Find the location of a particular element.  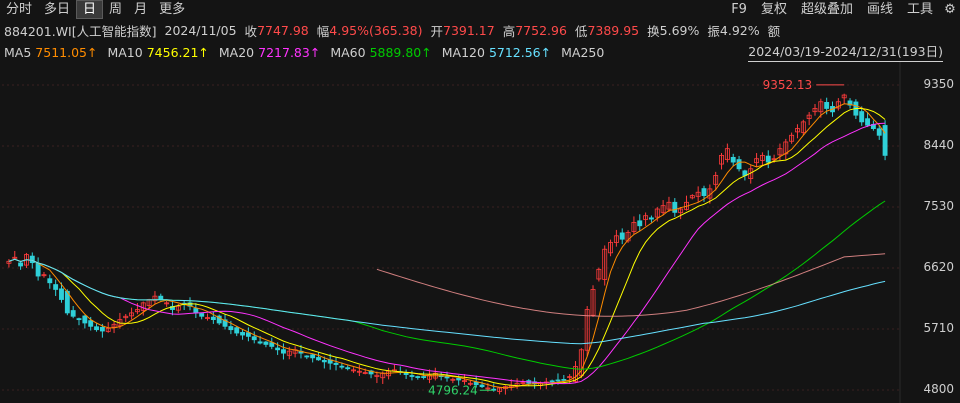

y-tick-label: 5710 is located at coordinates (938, 328).